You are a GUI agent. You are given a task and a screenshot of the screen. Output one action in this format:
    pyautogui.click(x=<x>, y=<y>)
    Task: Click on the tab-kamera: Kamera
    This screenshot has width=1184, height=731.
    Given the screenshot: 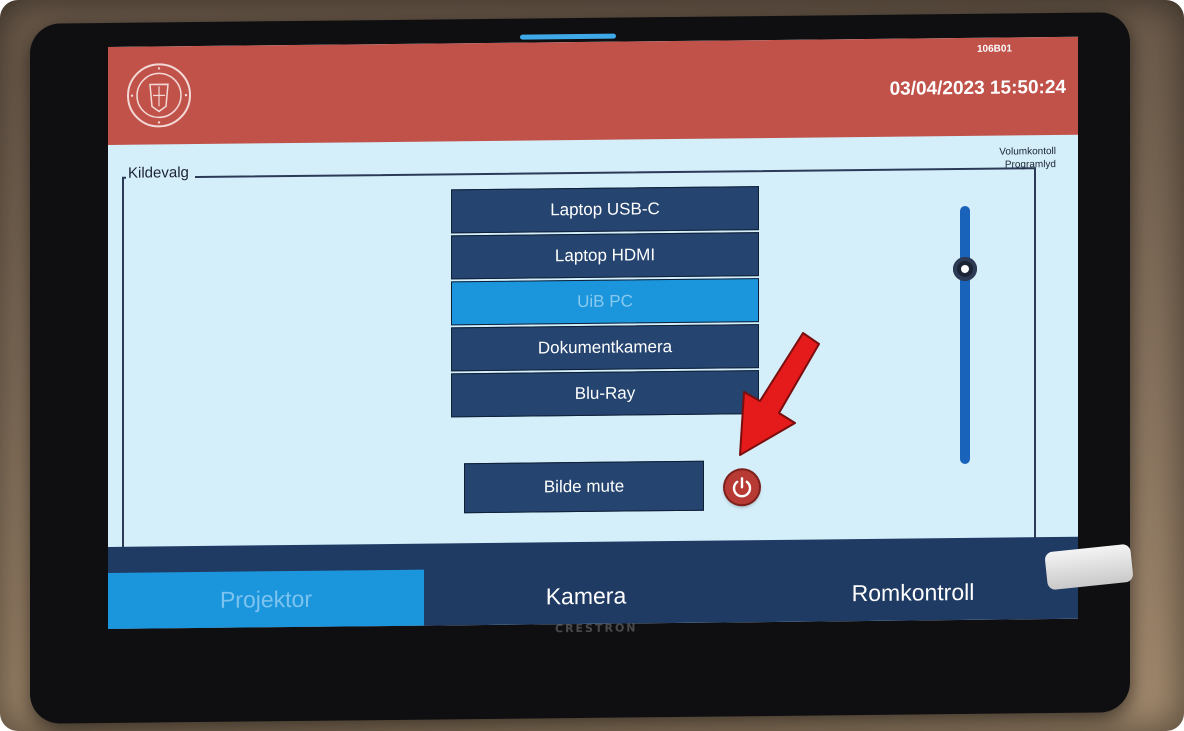 What is the action you would take?
    pyautogui.click(x=586, y=595)
    